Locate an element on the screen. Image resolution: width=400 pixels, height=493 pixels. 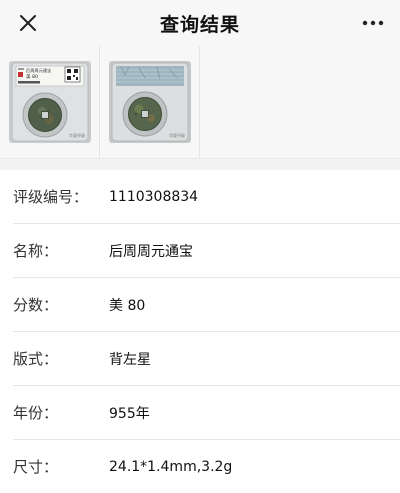
close-icon is located at coordinates (28, 23).